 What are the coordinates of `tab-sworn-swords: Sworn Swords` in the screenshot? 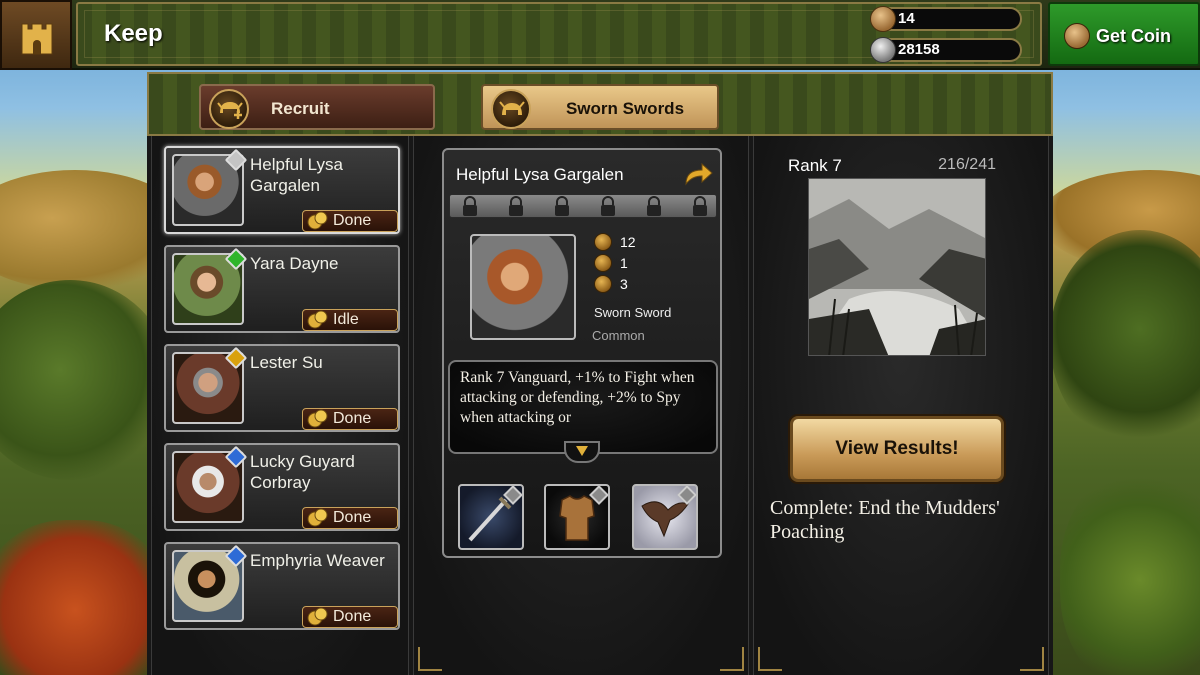 It's located at (600, 107).